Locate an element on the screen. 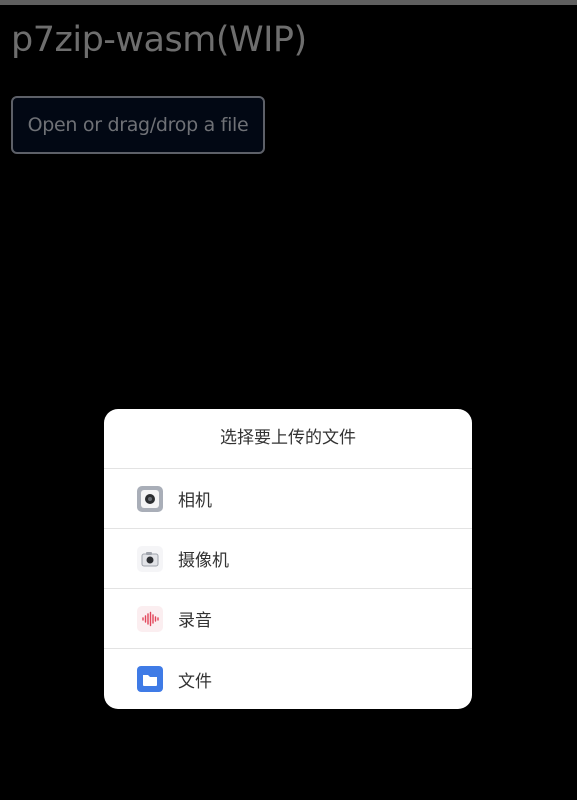  file-chooser-option-files: 文件 is located at coordinates (288, 679).